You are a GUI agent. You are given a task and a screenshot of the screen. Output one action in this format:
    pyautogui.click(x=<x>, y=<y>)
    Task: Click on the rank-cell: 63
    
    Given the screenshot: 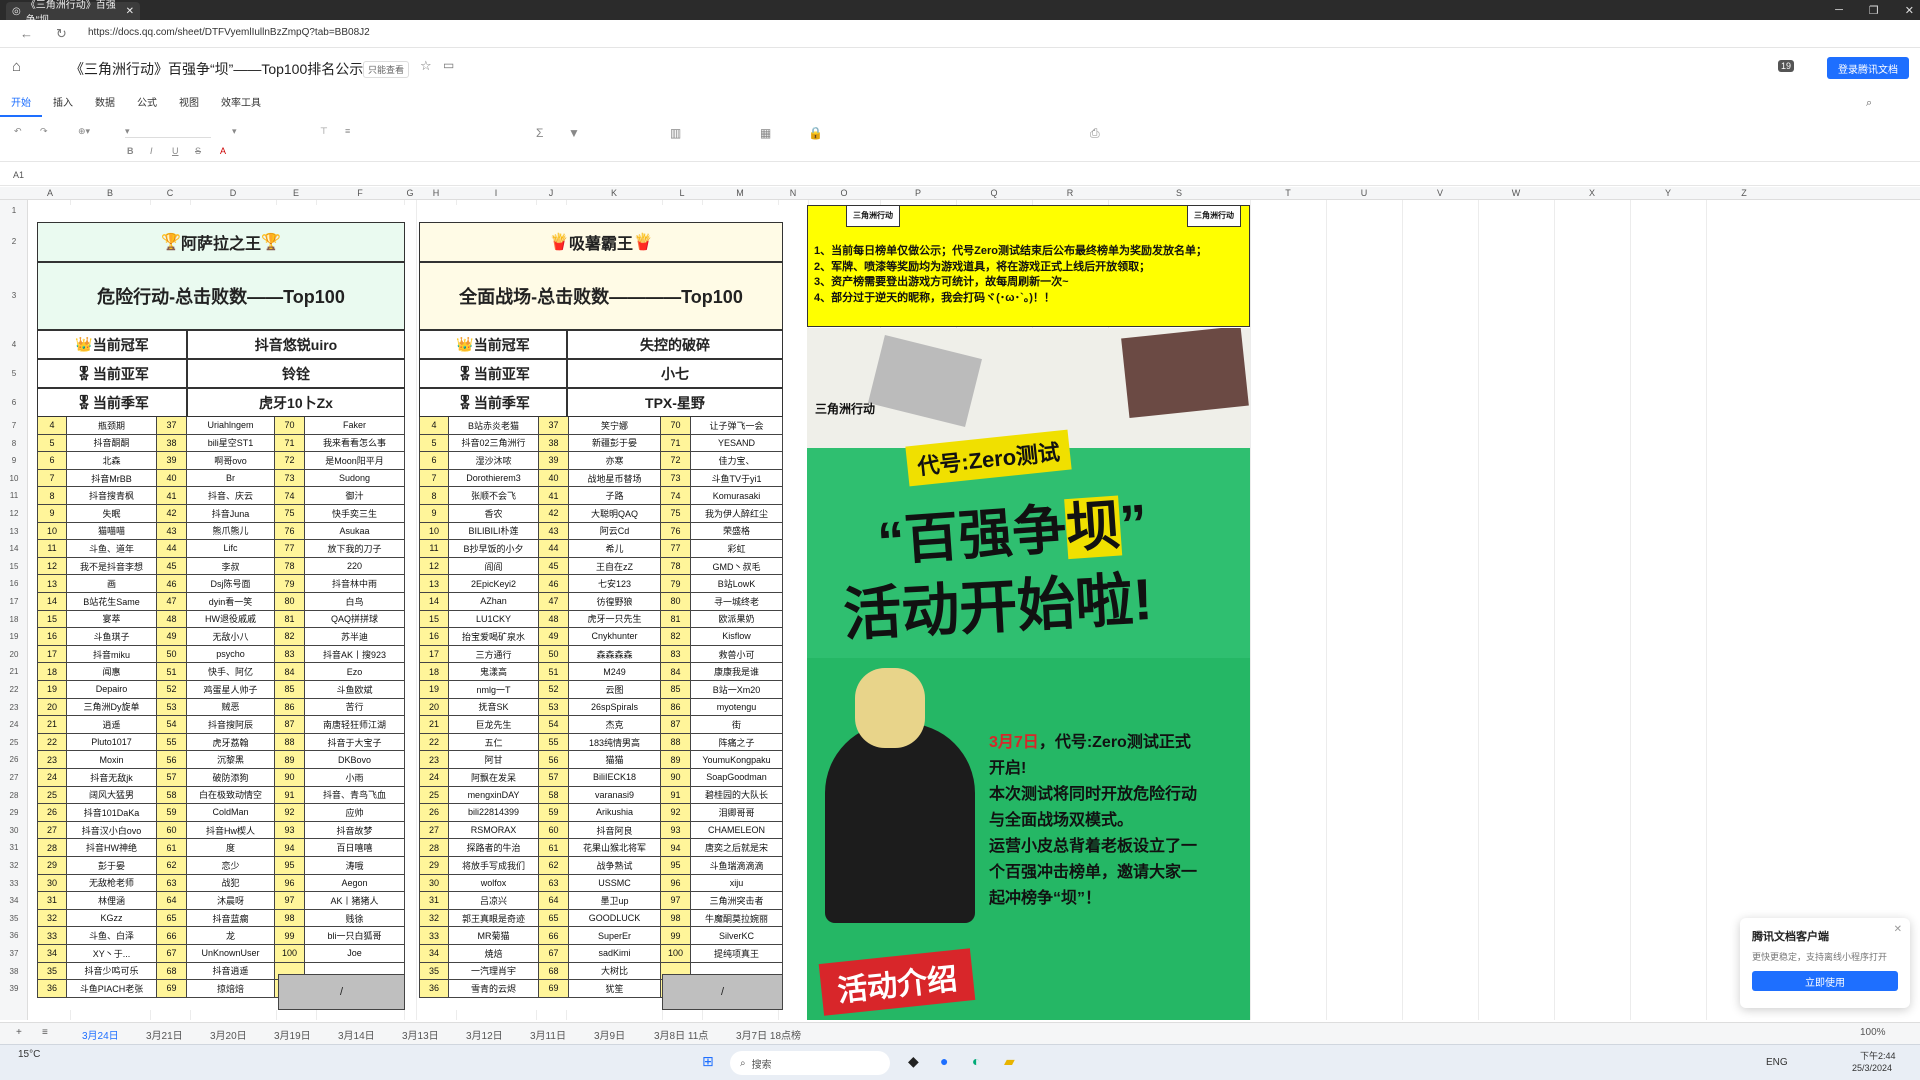 What is the action you would take?
    pyautogui.click(x=554, y=883)
    